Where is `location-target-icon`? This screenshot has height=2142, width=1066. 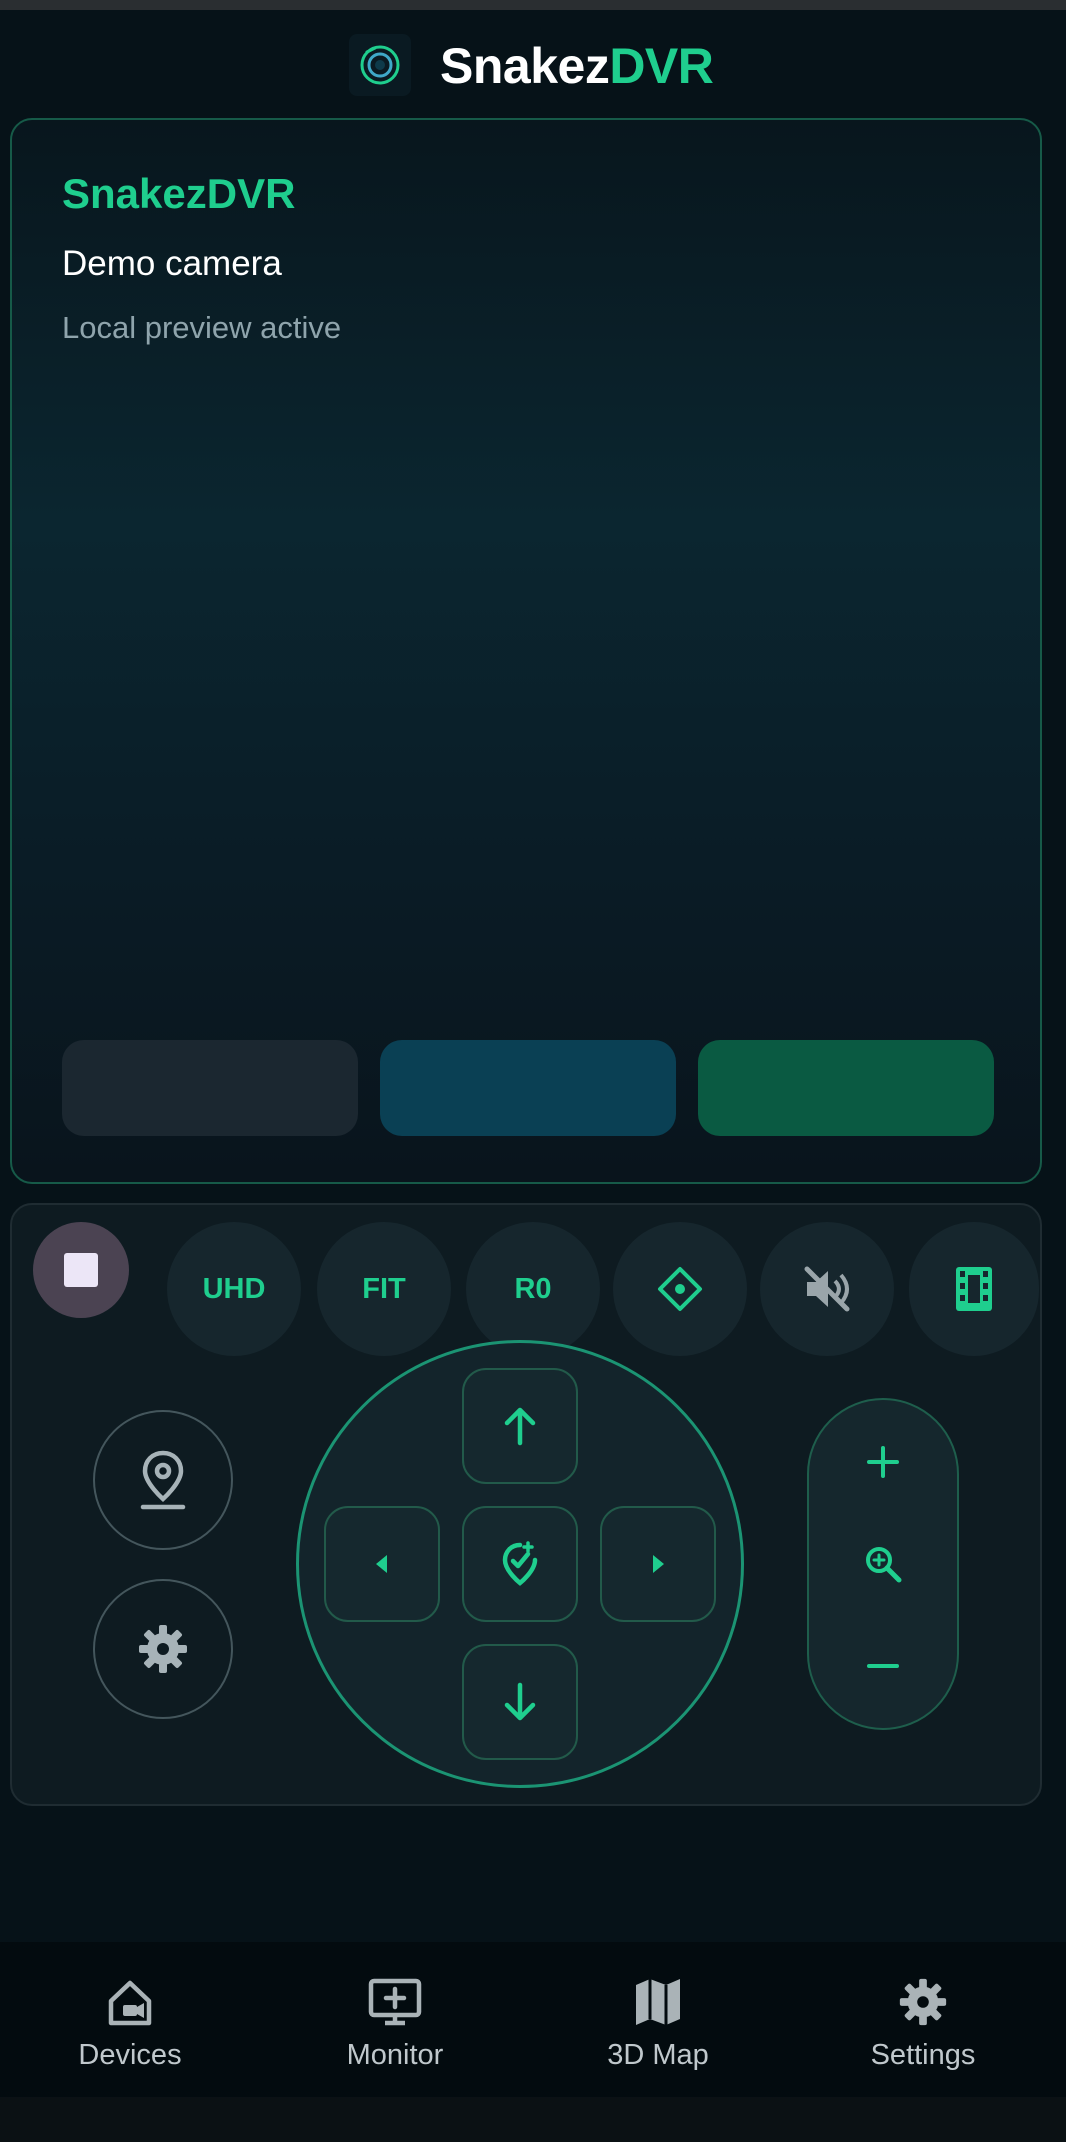
location-target-icon is located at coordinates (520, 1563).